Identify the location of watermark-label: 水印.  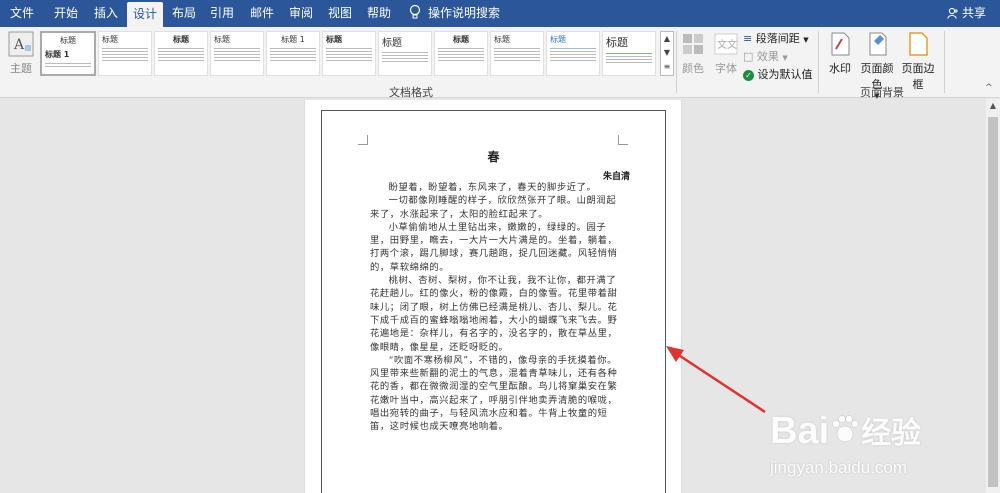
(840, 68).